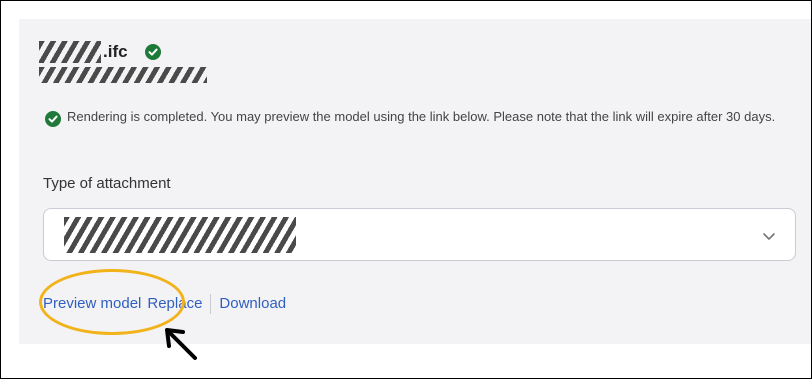 The width and height of the screenshot is (812, 379). I want to click on attachment-type-select, so click(419, 234).